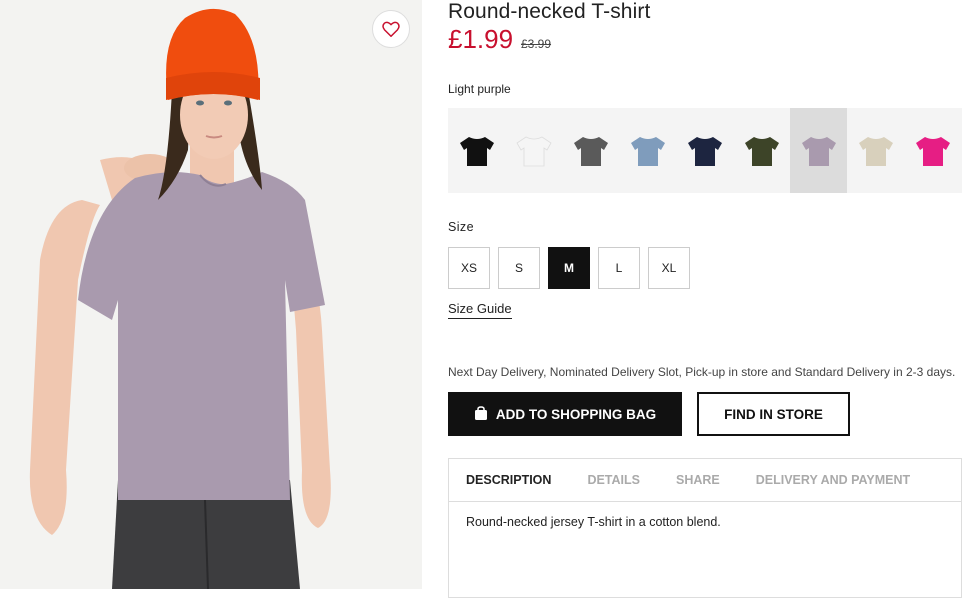 This screenshot has height=598, width=964. I want to click on size-option-s: S, so click(519, 268).